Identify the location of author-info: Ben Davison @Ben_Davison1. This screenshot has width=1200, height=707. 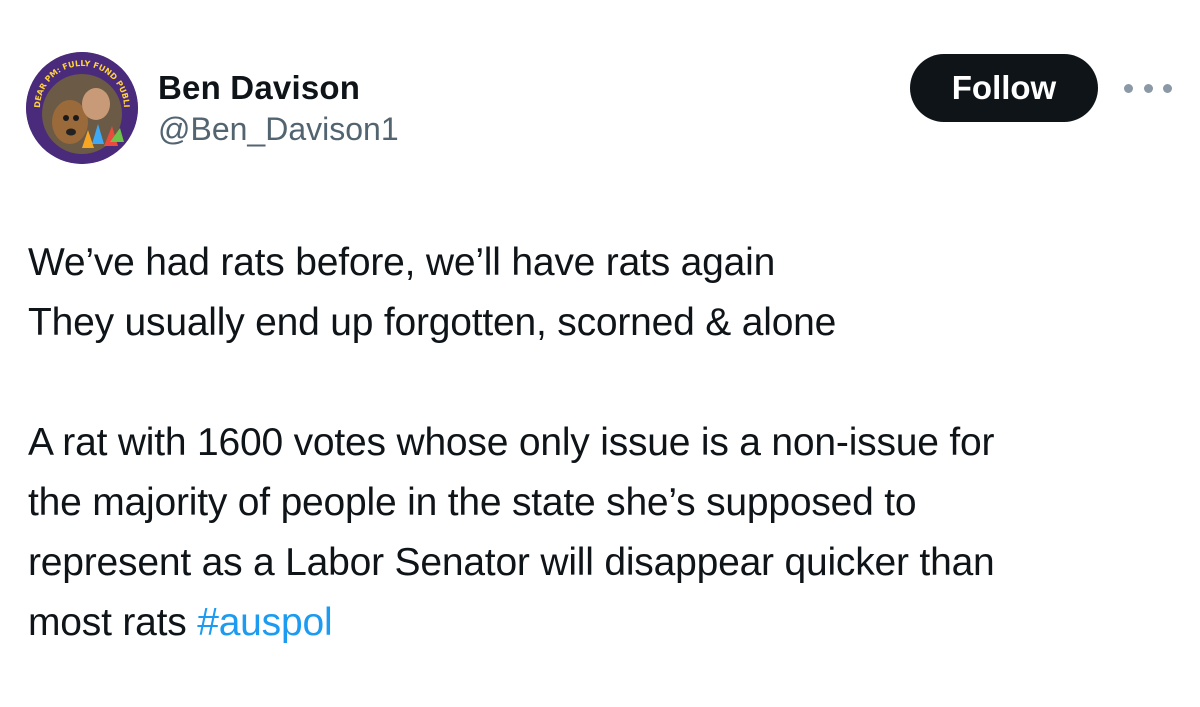
(278, 108).